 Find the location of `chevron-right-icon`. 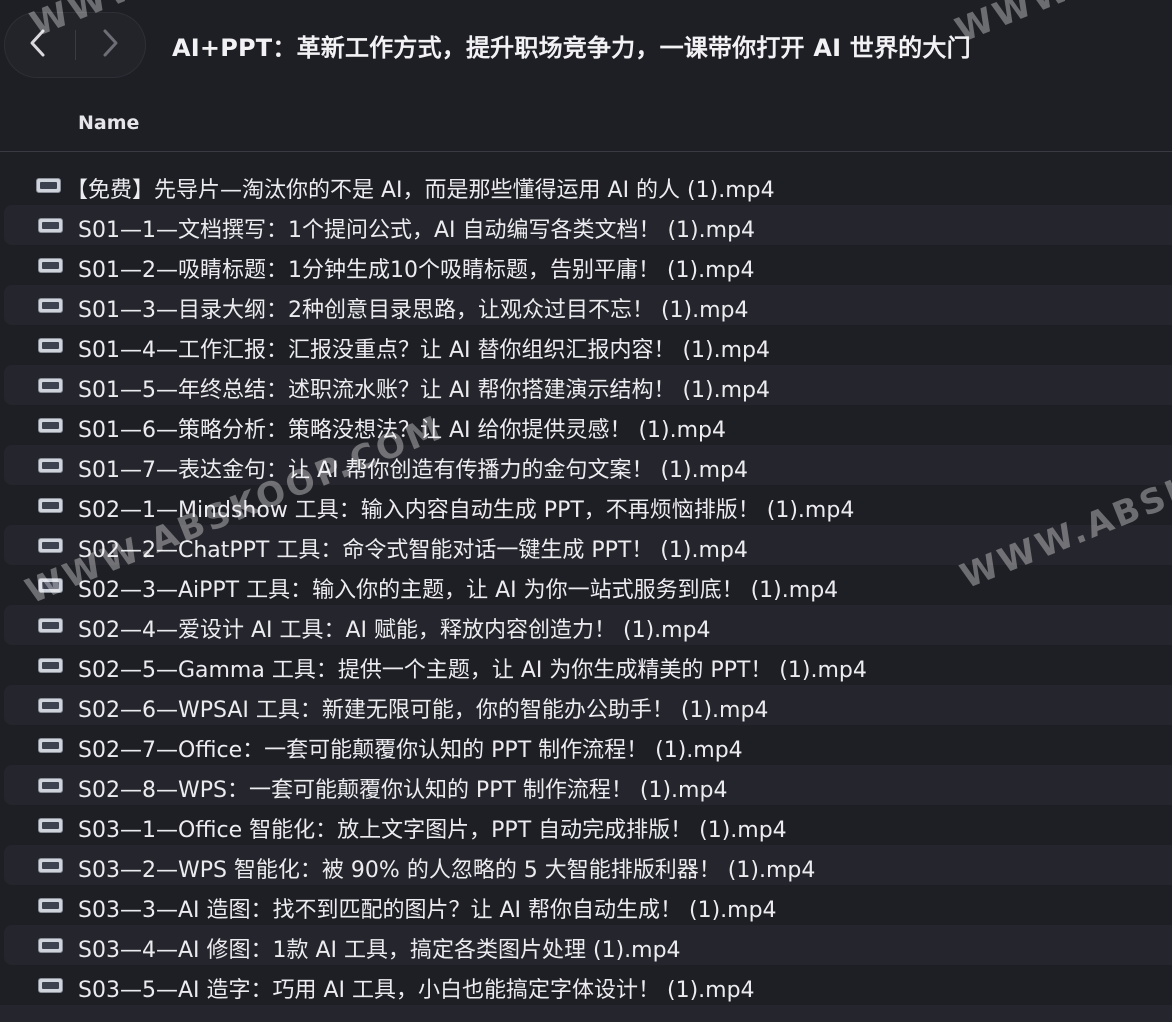

chevron-right-icon is located at coordinates (110, 45).